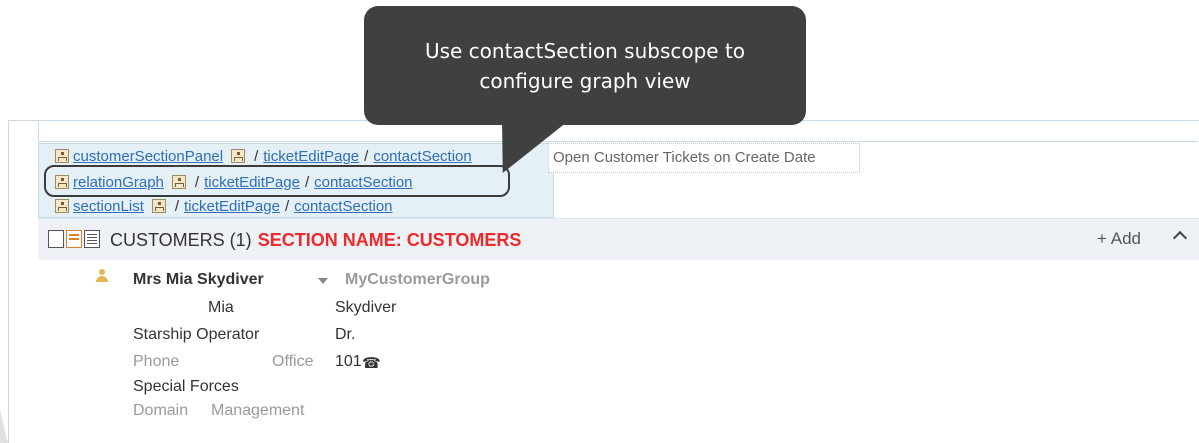 The image size is (1199, 443). I want to click on section-name-note: SECTION NAME: CUSTOMERS, so click(389, 240).